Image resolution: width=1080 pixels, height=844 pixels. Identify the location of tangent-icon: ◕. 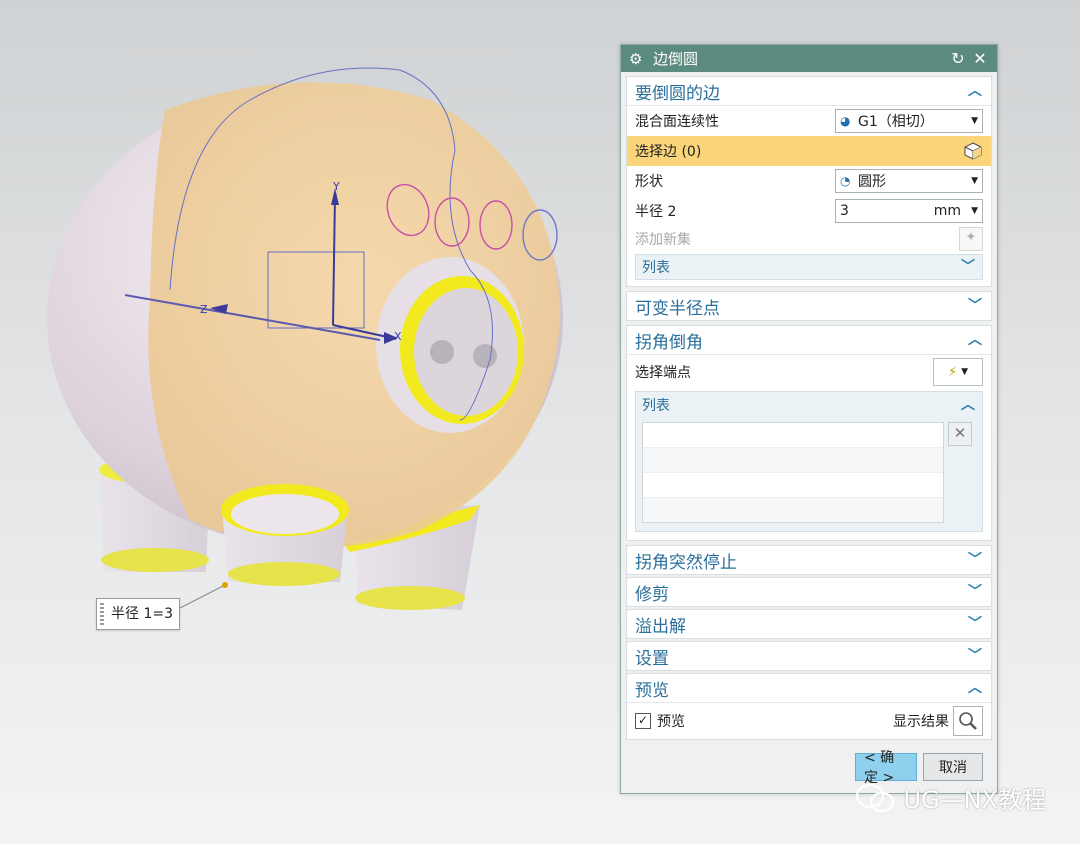
(845, 121).